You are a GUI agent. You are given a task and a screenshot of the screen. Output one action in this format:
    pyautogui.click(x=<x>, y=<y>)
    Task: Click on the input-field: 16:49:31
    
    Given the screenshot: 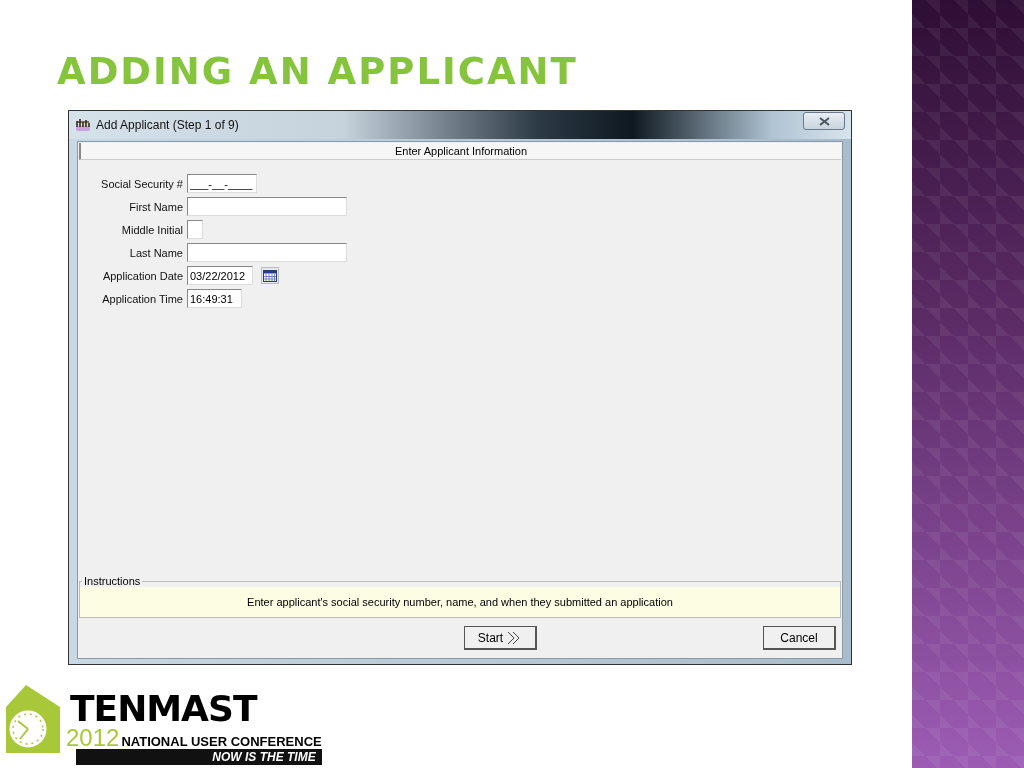 What is the action you would take?
    pyautogui.click(x=214, y=298)
    